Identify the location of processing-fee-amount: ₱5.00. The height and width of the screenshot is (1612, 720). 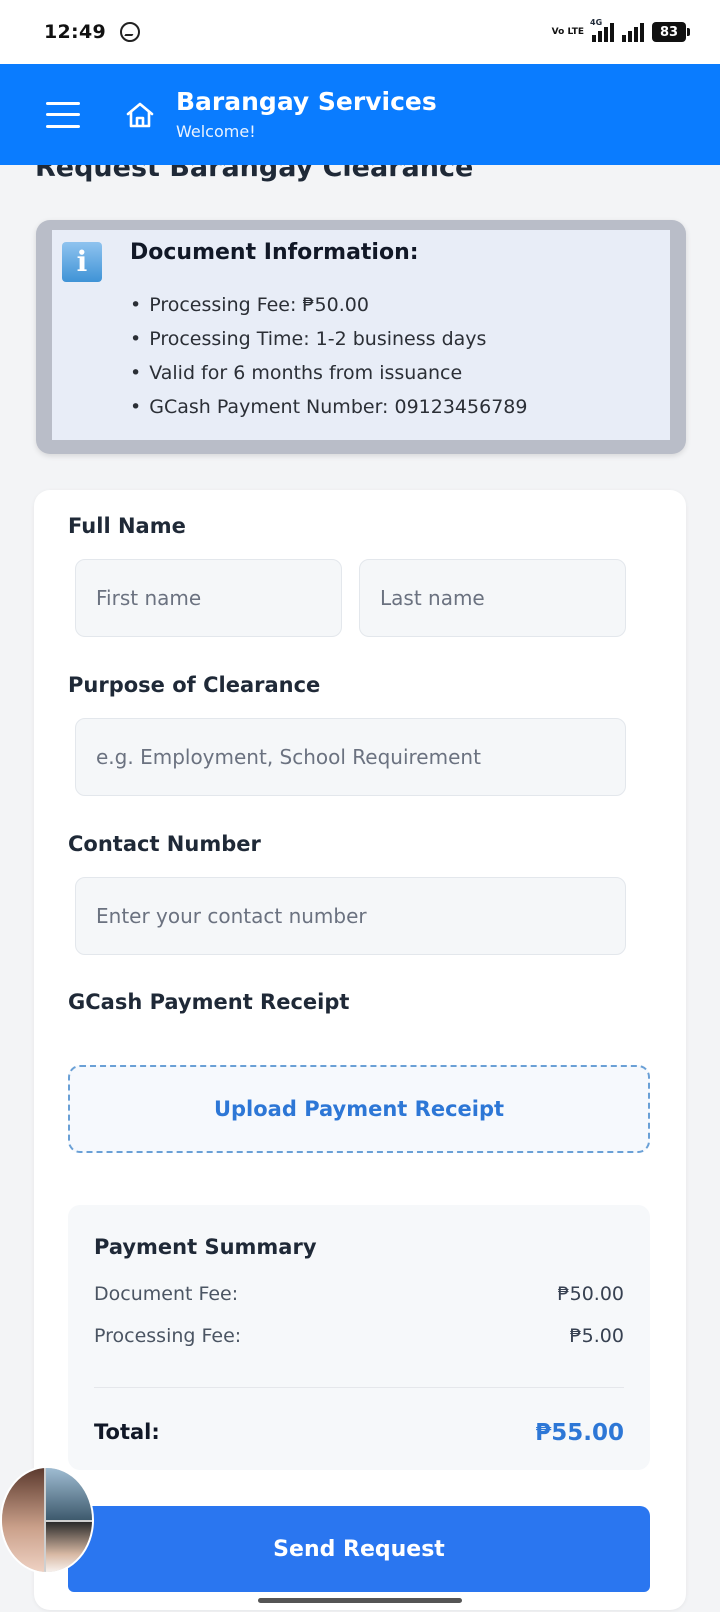
(596, 1336).